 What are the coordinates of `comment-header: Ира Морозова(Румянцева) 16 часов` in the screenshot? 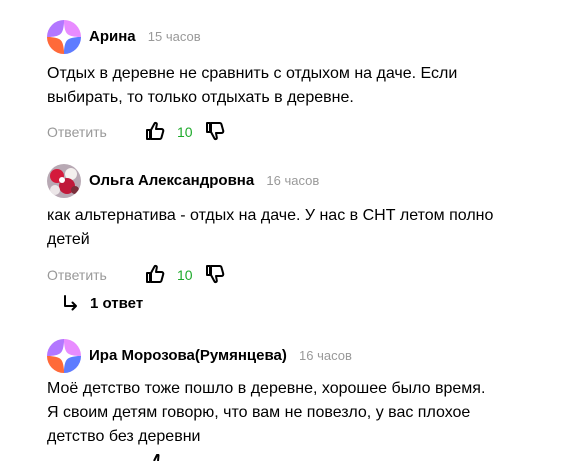 It's located at (297, 357).